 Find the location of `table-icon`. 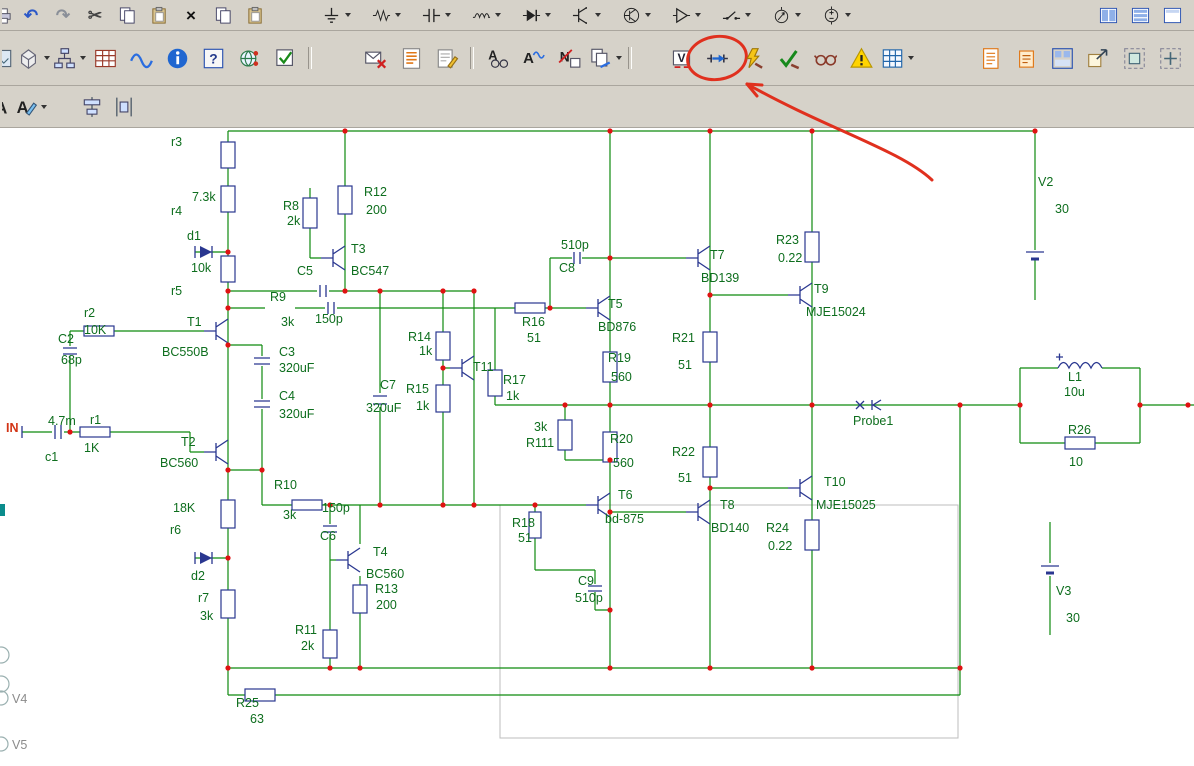

table-icon is located at coordinates (105, 58).